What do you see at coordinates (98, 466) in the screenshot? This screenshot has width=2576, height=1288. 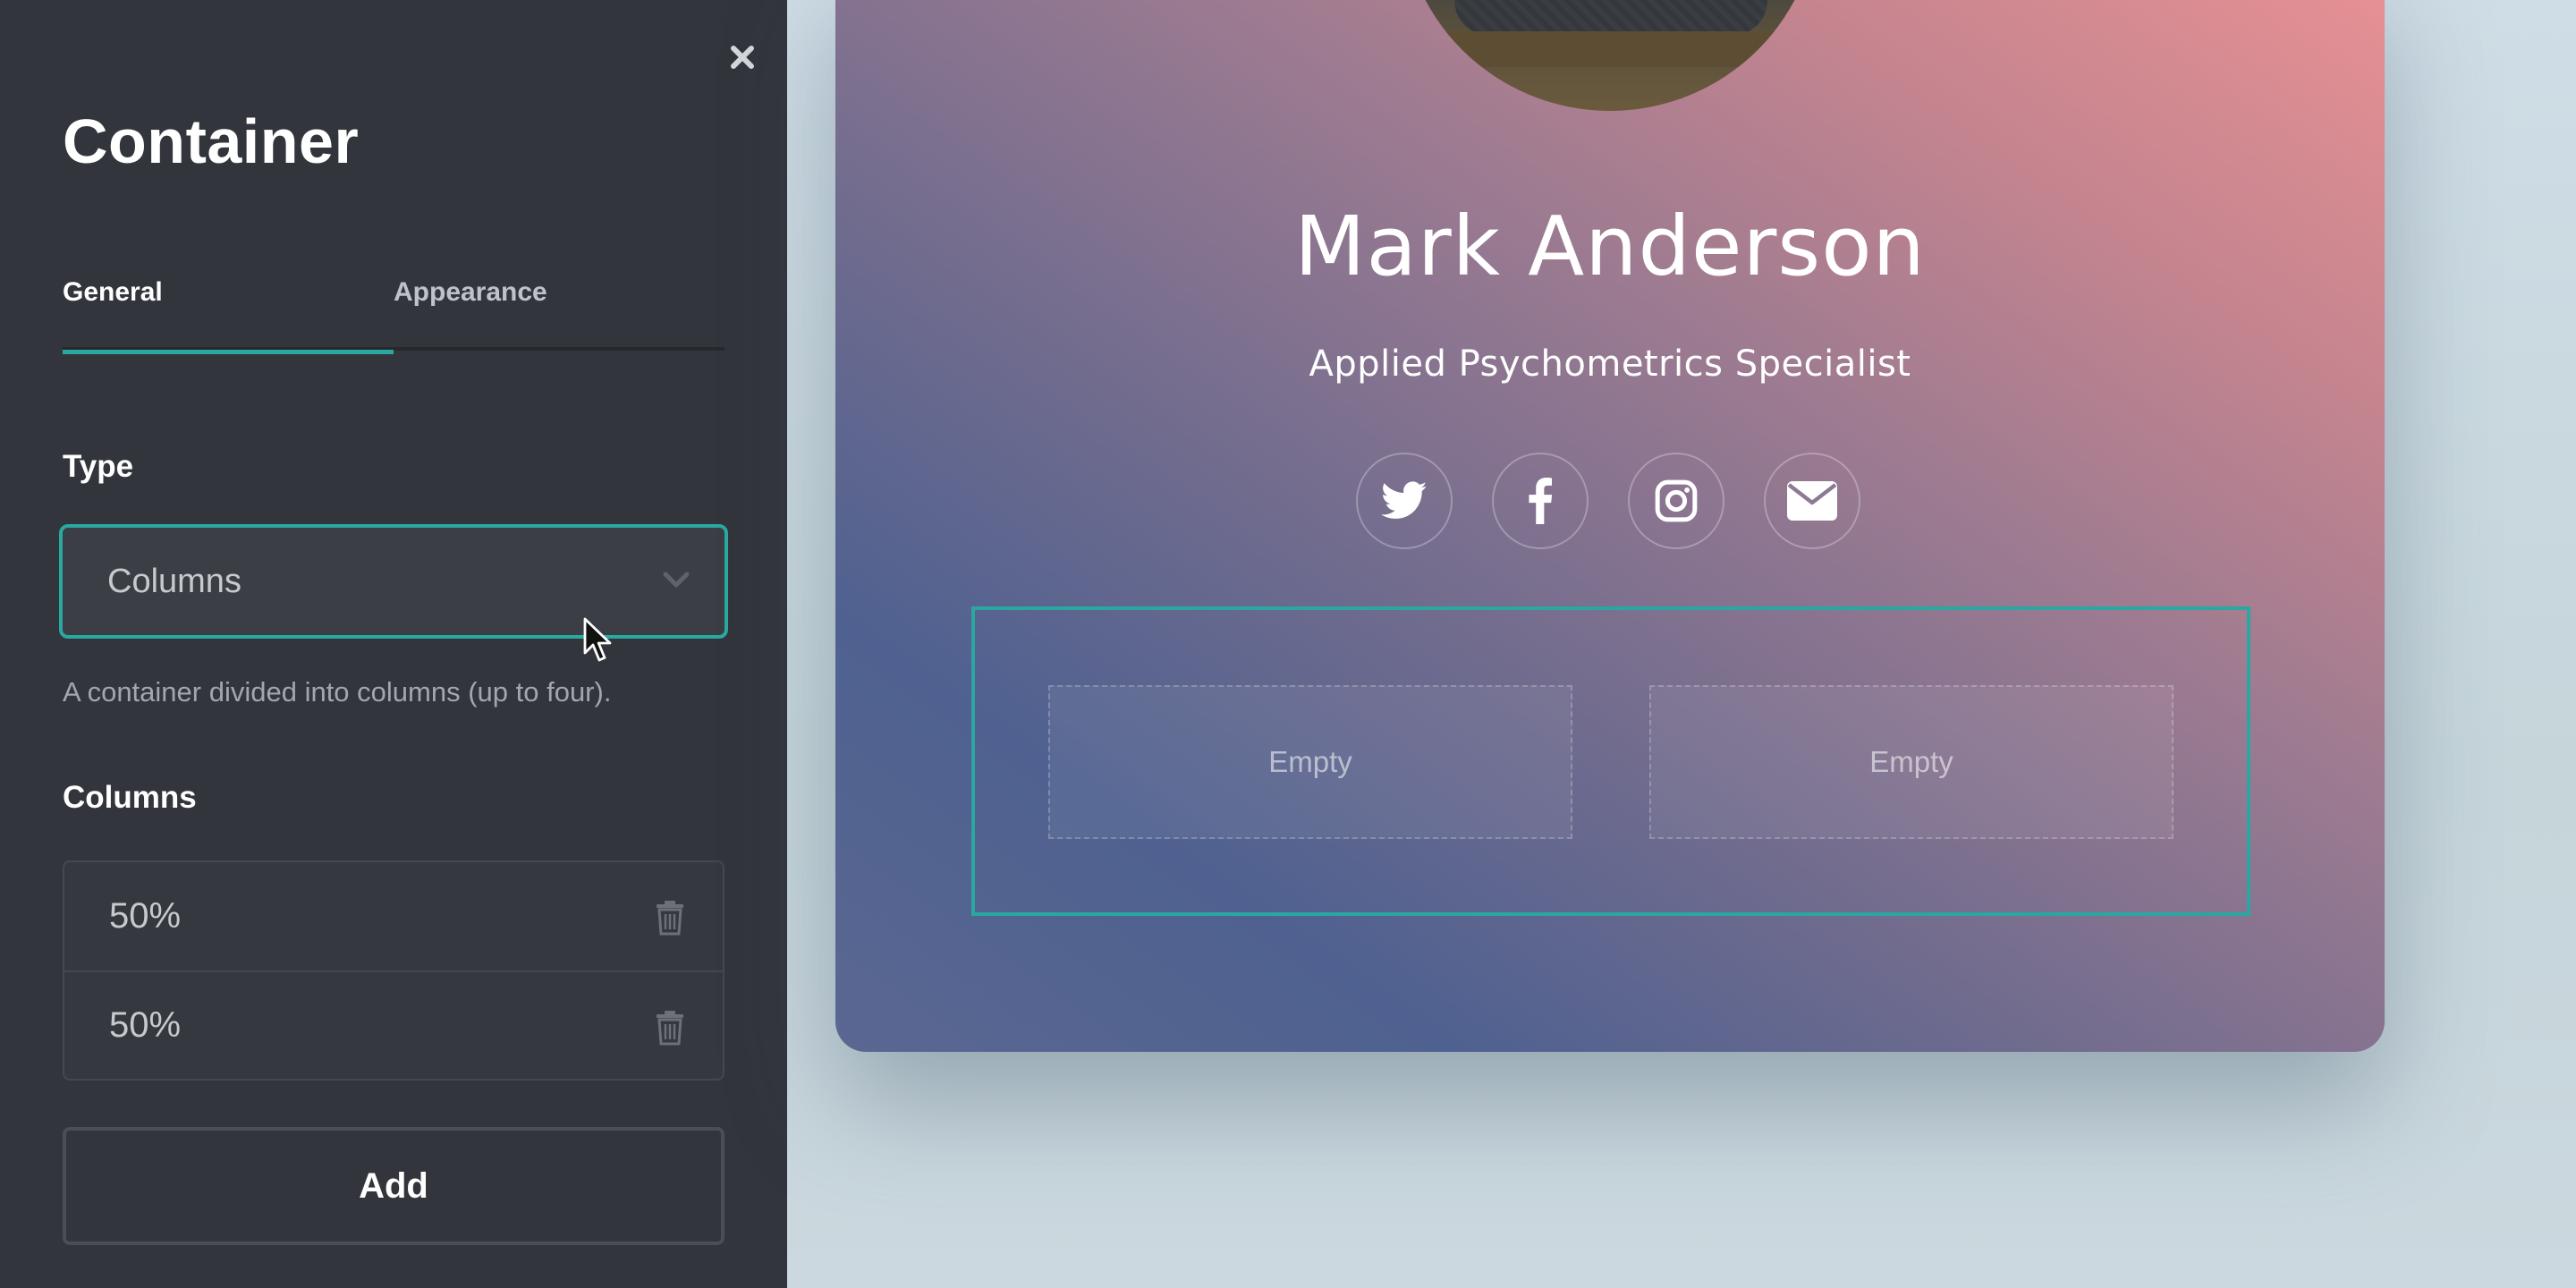 I see `type-label: Type` at bounding box center [98, 466].